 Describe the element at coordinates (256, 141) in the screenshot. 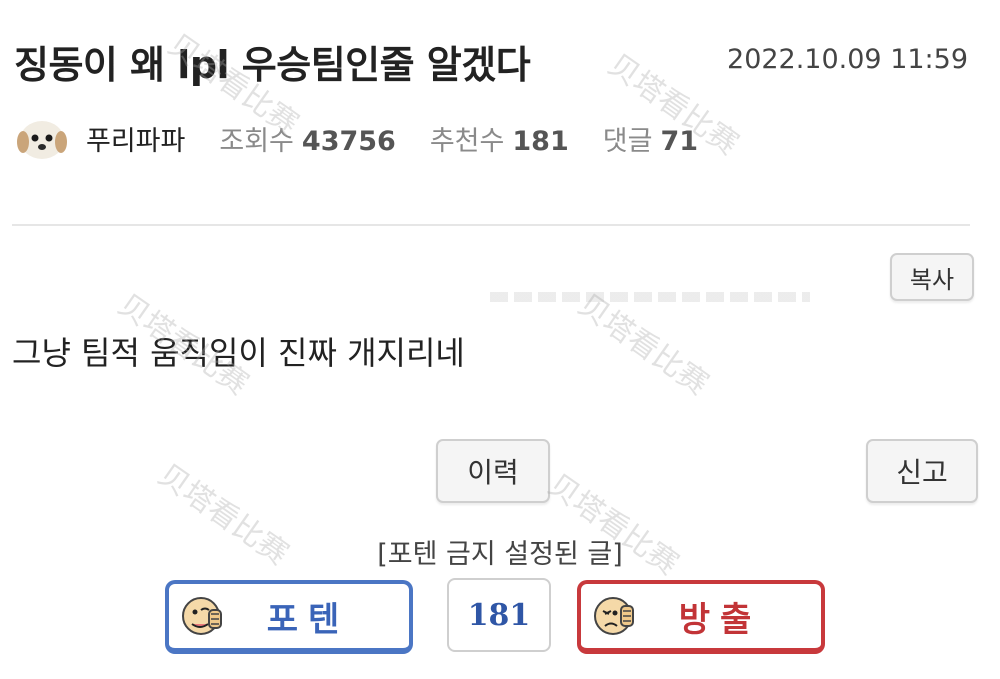

I see `views-label: 조회수` at that location.